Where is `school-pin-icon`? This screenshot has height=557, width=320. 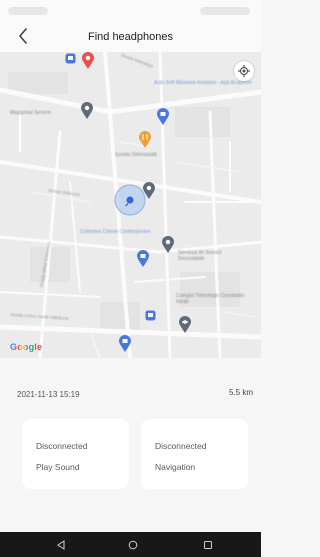 school-pin-icon is located at coordinates (185, 325).